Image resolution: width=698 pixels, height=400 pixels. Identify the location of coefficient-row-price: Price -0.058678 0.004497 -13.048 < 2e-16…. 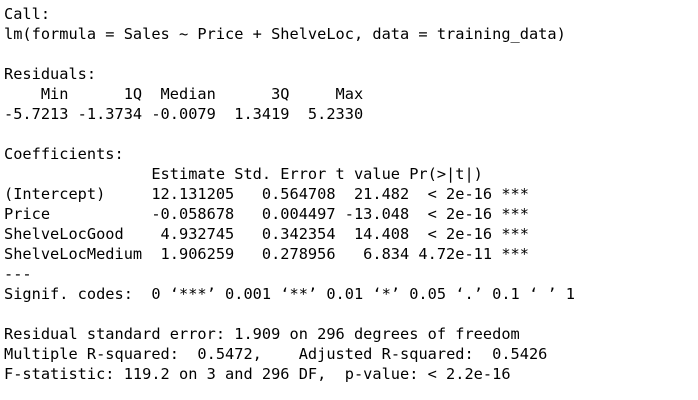
(266, 214).